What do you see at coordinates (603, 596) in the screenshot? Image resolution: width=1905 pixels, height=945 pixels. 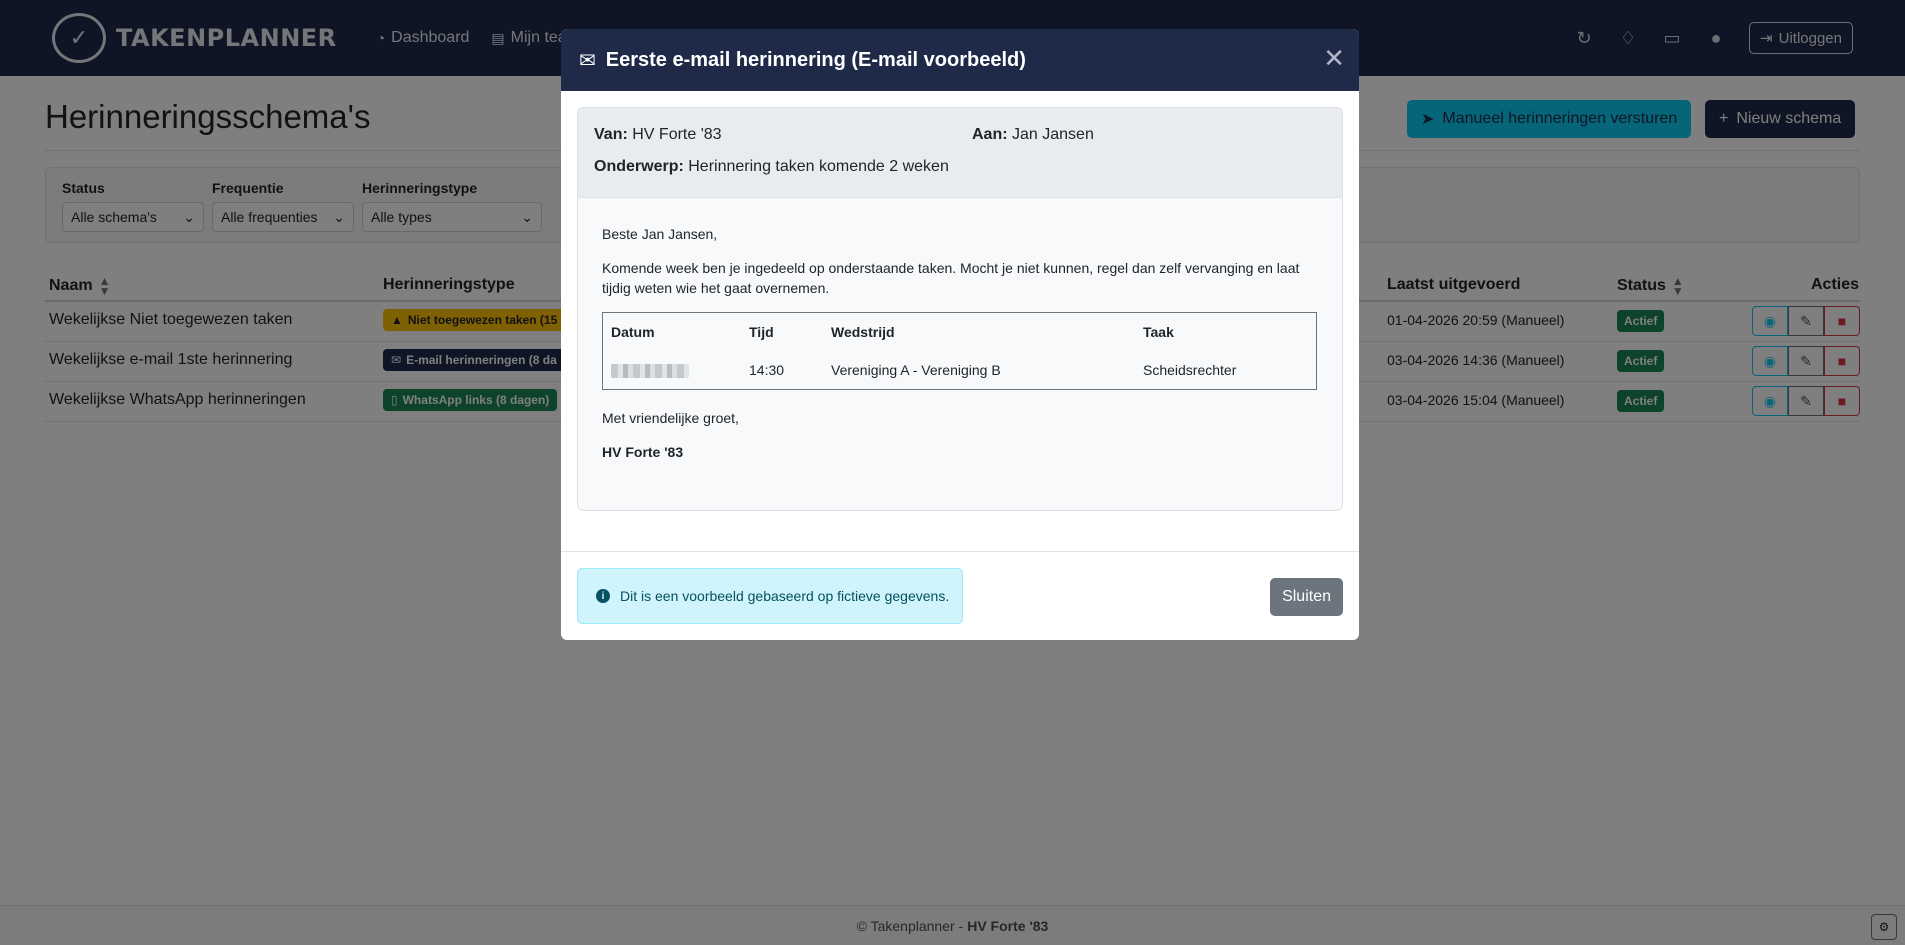 I see `info-icon: i` at bounding box center [603, 596].